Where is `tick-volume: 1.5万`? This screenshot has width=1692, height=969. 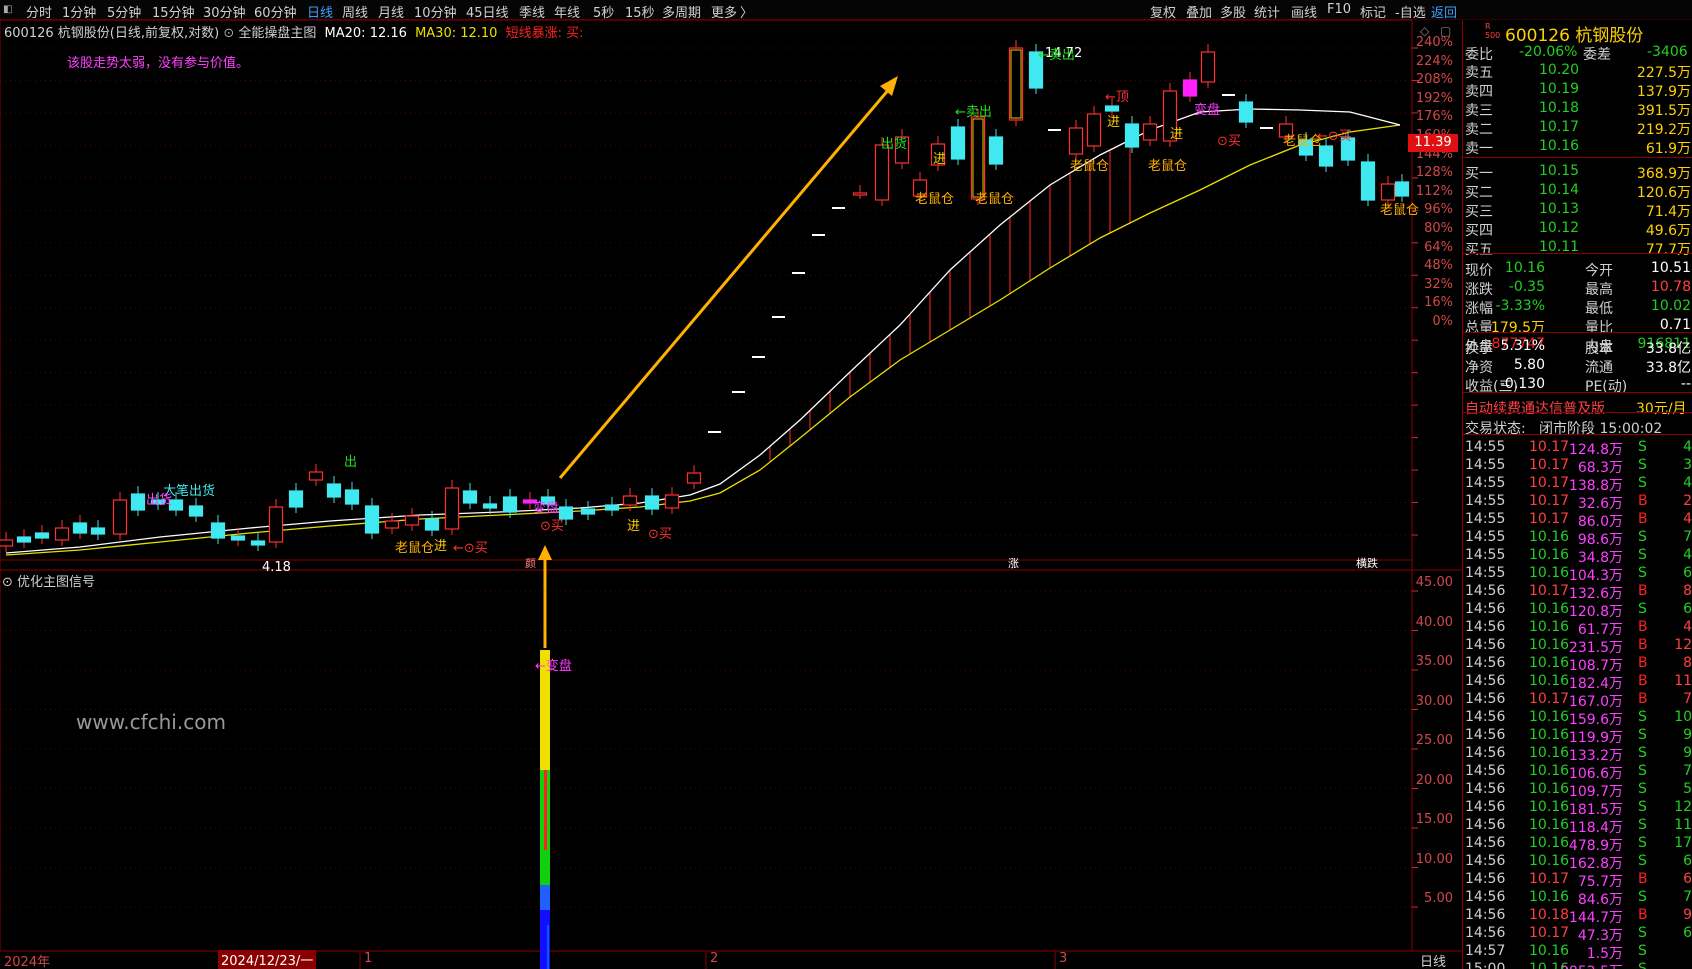 tick-volume: 1.5万 is located at coordinates (1604, 954).